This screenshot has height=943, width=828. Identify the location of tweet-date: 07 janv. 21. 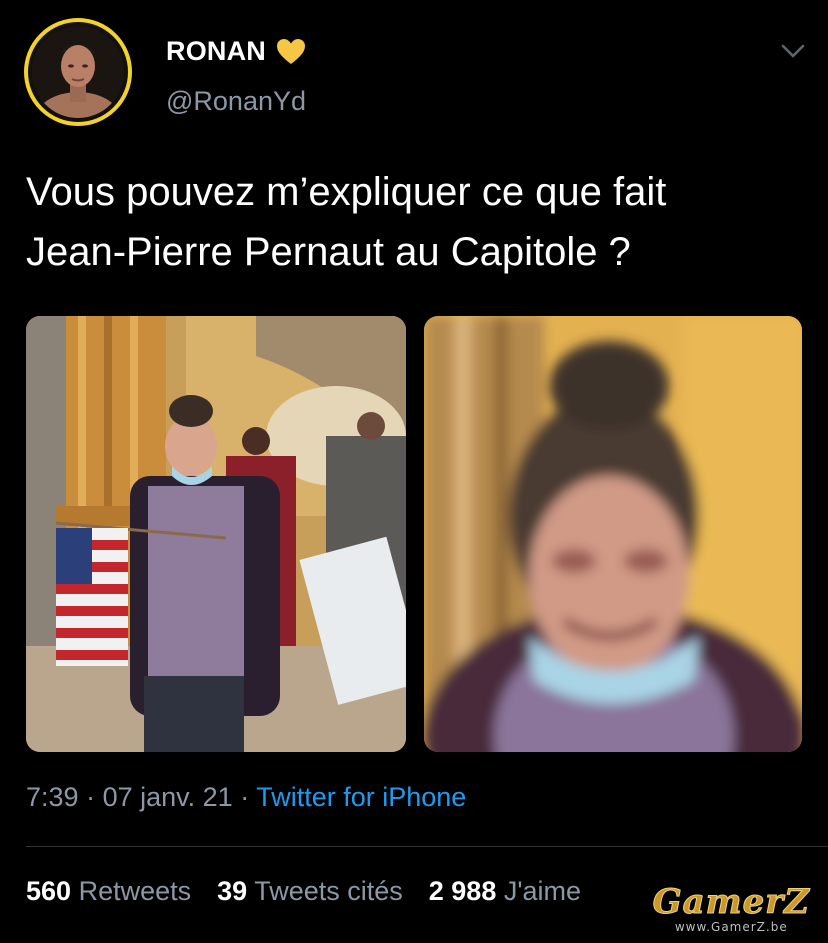
(168, 797).